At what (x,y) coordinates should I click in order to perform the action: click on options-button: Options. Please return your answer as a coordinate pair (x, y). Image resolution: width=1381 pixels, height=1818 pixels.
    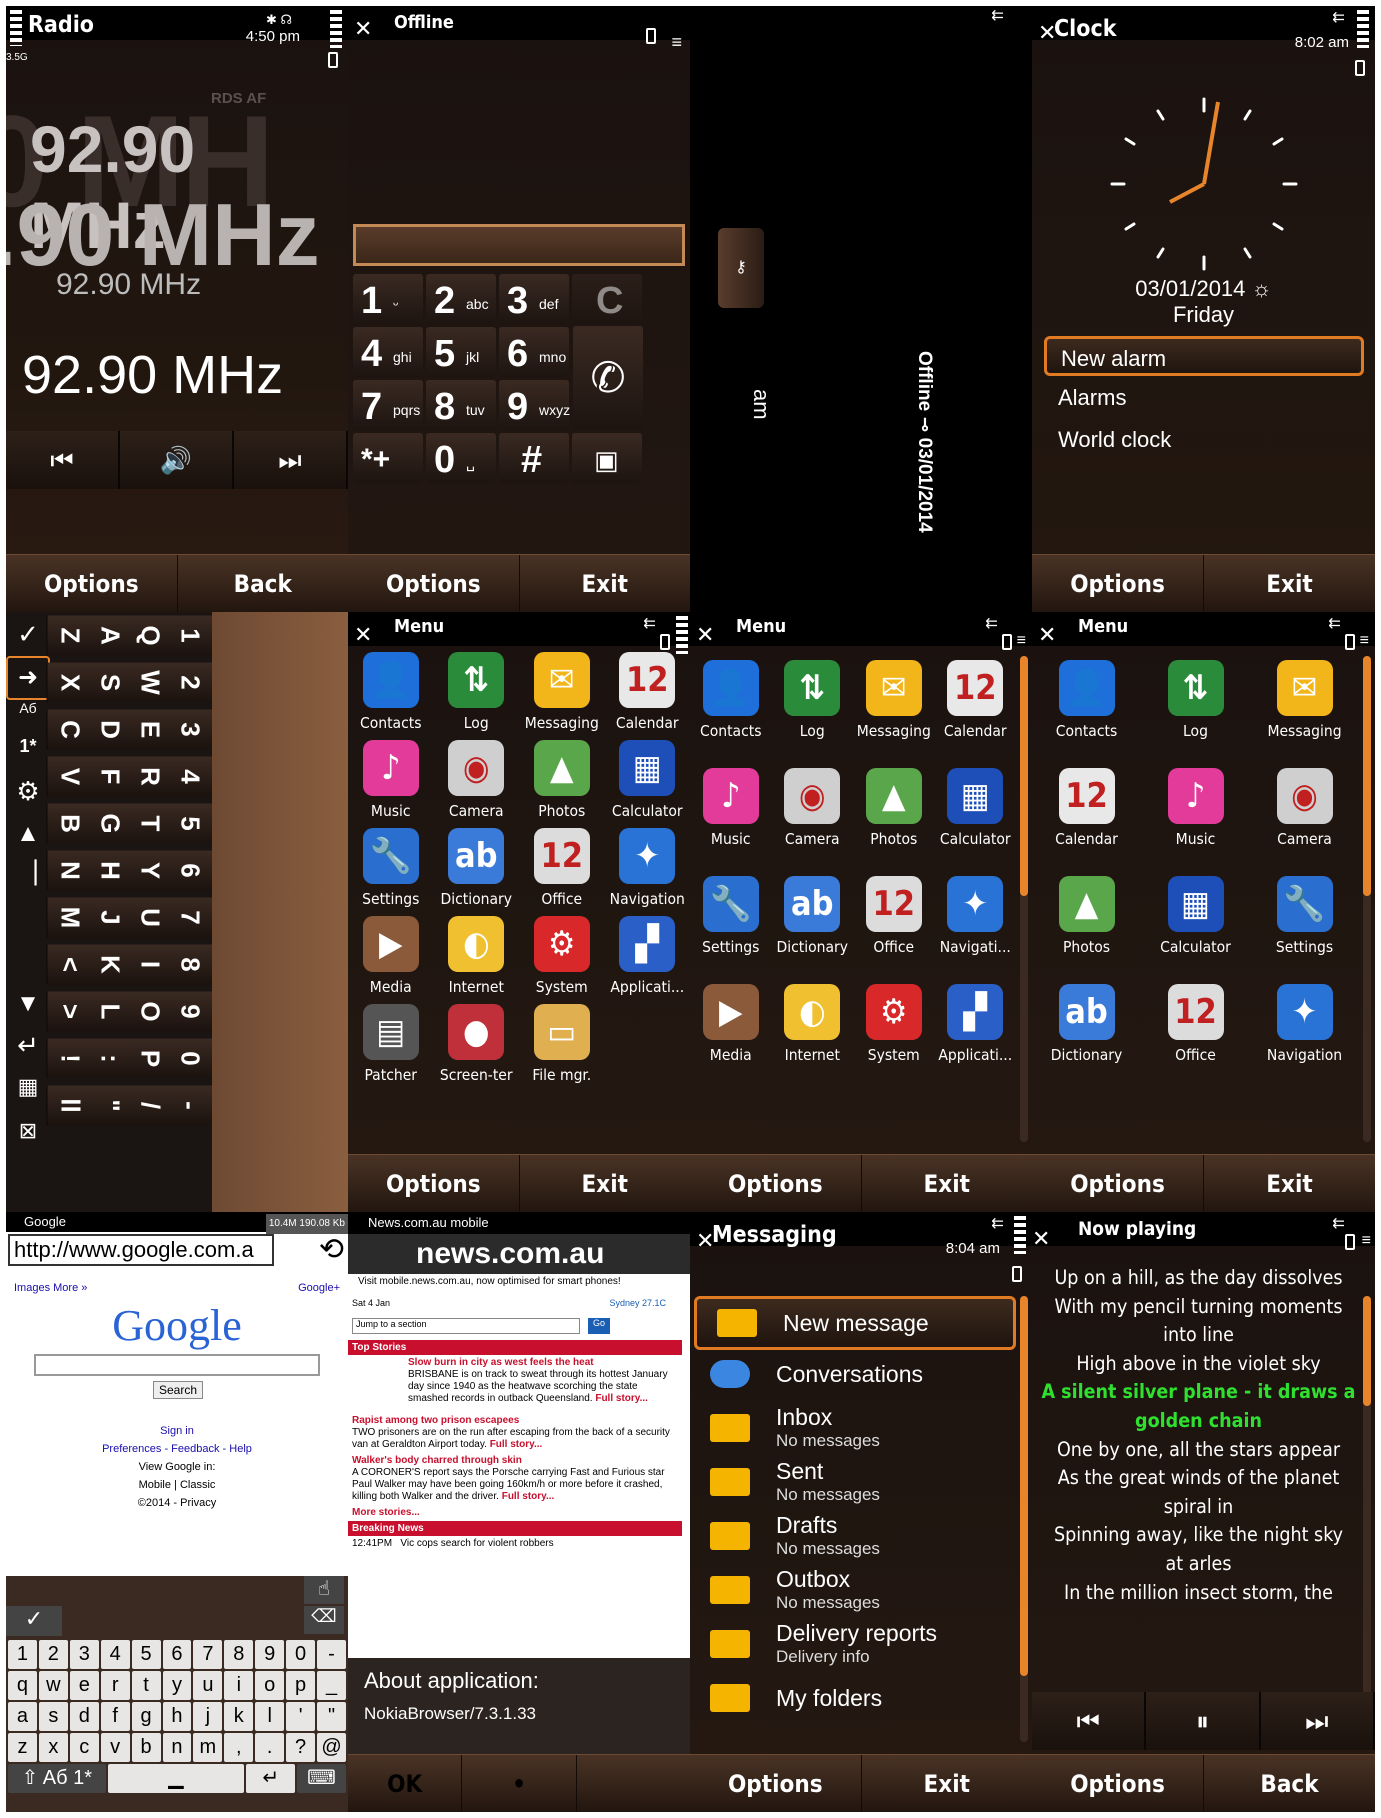
    Looking at the image, I should click on (434, 583).